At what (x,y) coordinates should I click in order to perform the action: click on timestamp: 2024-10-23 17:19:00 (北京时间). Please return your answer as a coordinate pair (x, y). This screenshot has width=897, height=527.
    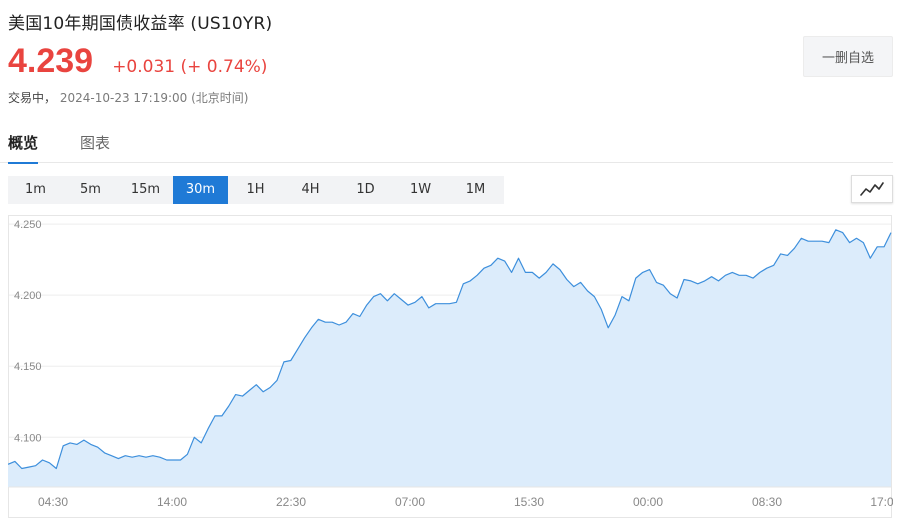
    Looking at the image, I should click on (154, 98).